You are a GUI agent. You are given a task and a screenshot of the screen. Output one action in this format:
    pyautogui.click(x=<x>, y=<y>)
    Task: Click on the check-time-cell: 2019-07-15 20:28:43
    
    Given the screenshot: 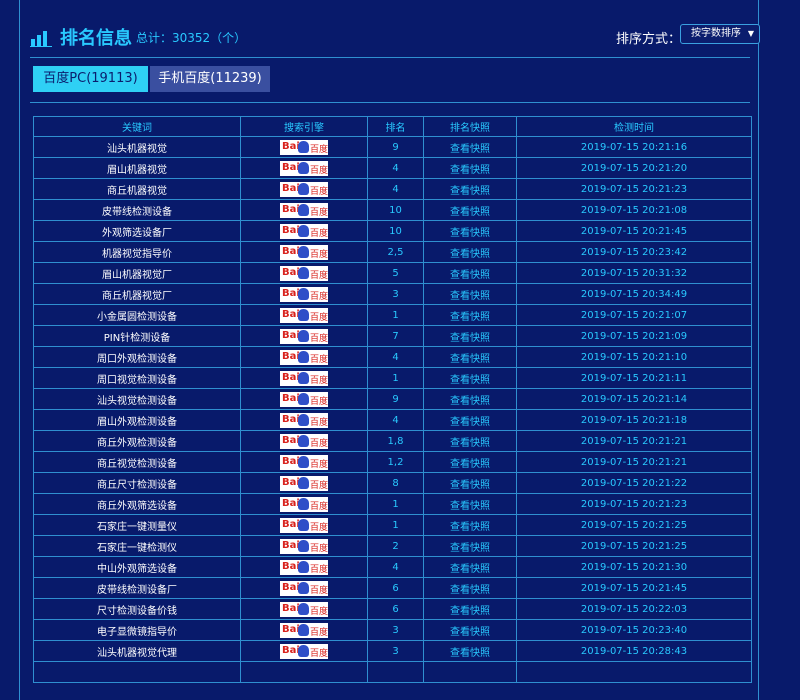 What is the action you would take?
    pyautogui.click(x=634, y=651)
    